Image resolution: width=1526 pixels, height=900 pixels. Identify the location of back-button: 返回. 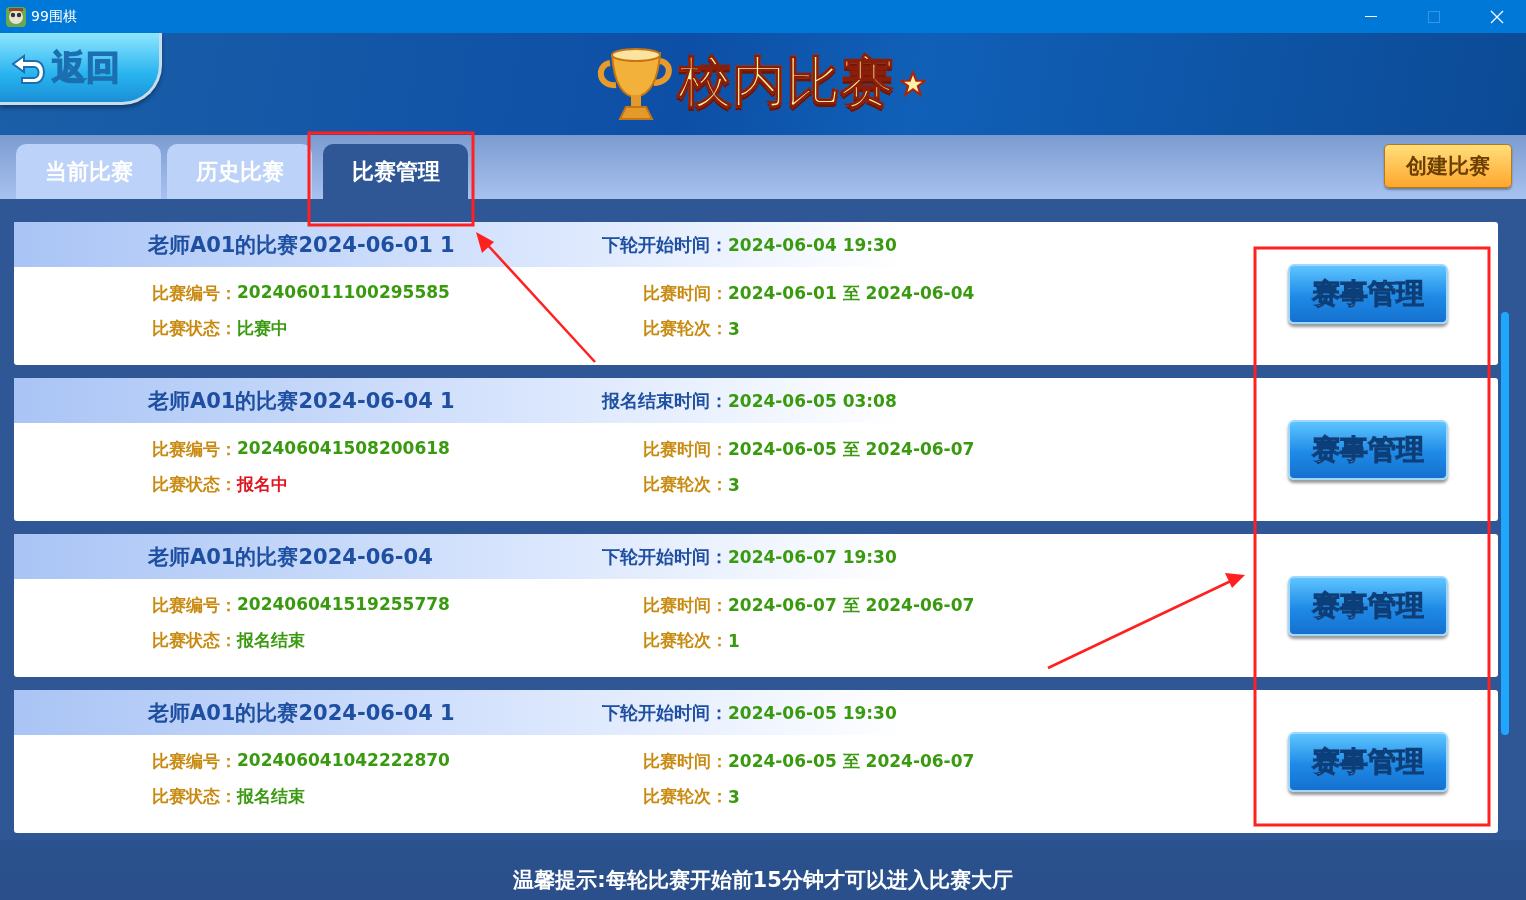
(81, 69).